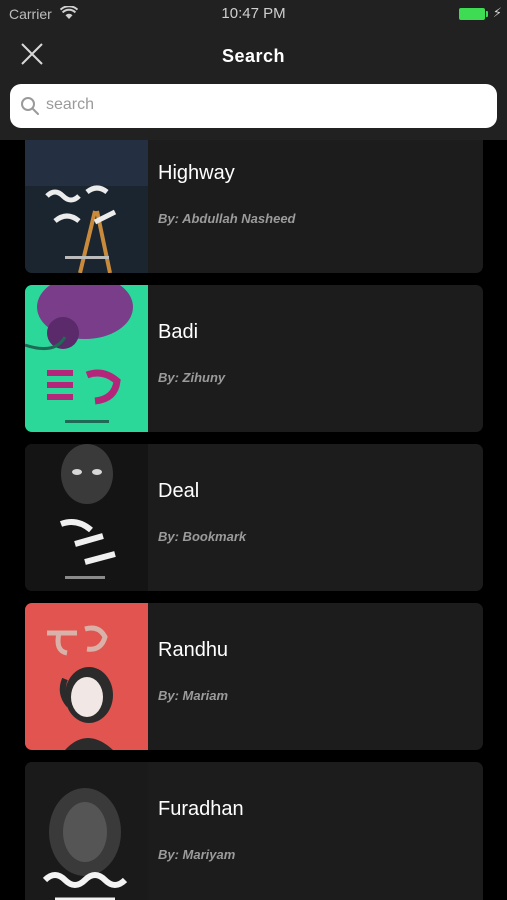 Image resolution: width=507 pixels, height=900 pixels. What do you see at coordinates (497, 12) in the screenshot?
I see `charge-icon: ⚡` at bounding box center [497, 12].